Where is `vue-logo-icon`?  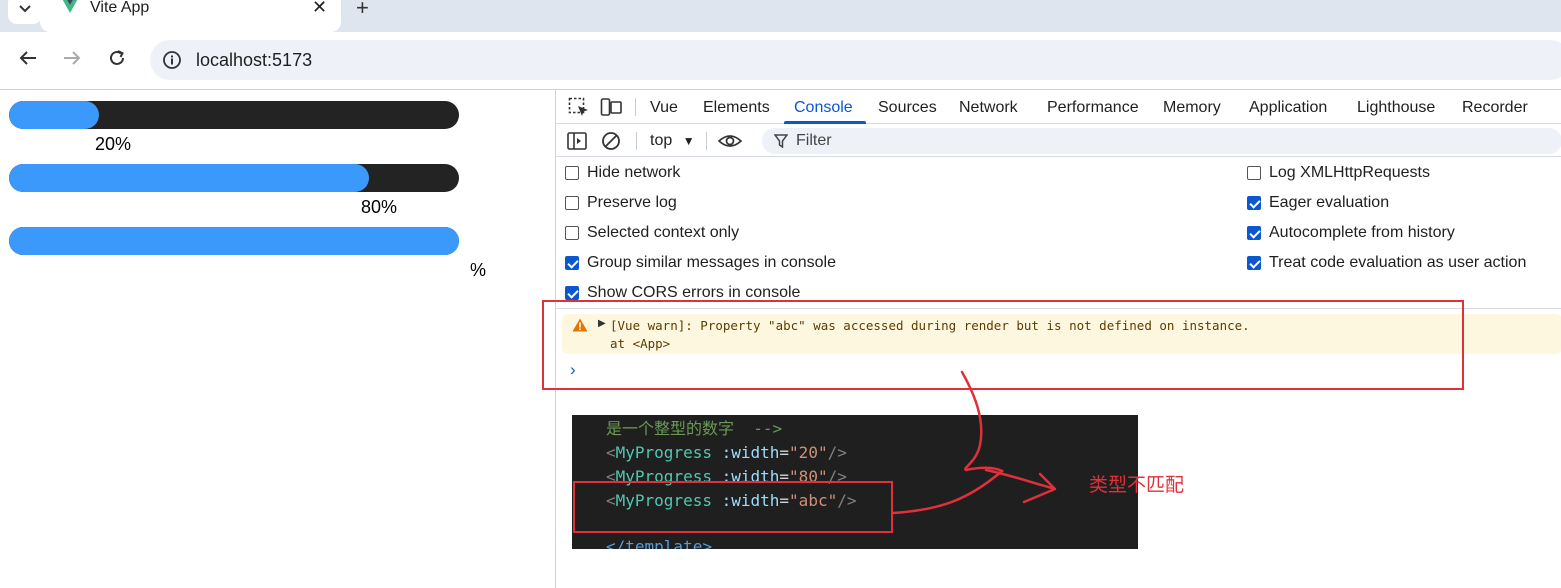
vue-logo-icon is located at coordinates (70, 6).